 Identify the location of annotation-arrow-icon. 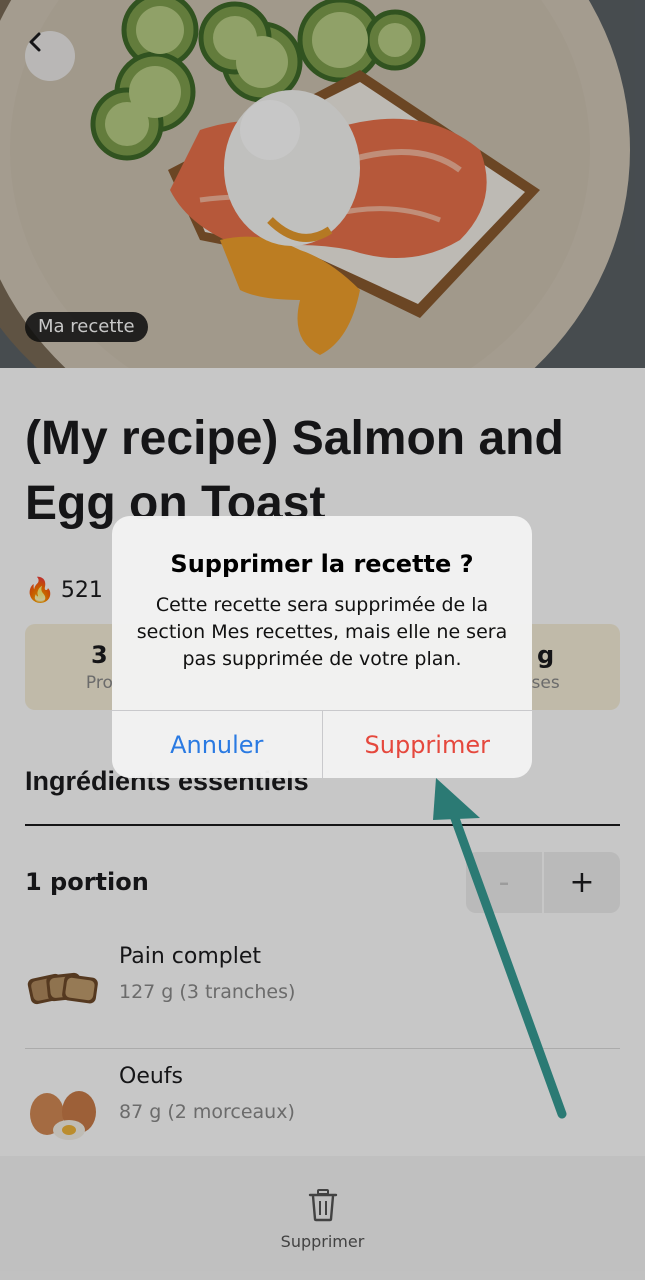
(500, 948).